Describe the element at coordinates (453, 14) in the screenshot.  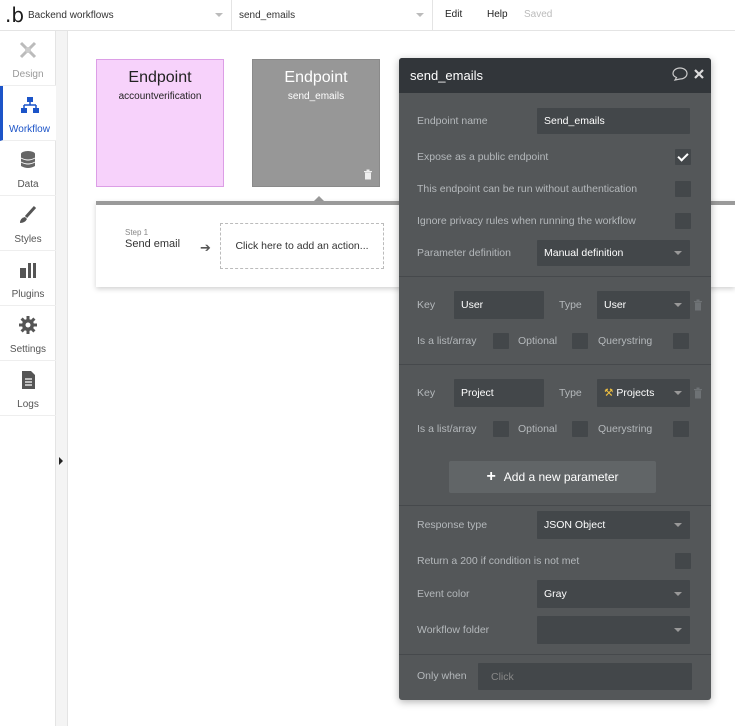
I see `edit-menu: Edit` at that location.